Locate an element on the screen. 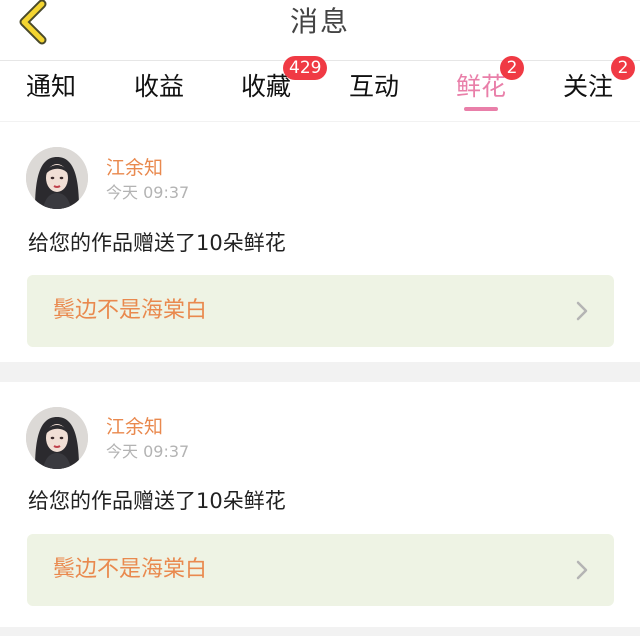 The width and height of the screenshot is (640, 636). tab-label: 鲜花 is located at coordinates (480, 86).